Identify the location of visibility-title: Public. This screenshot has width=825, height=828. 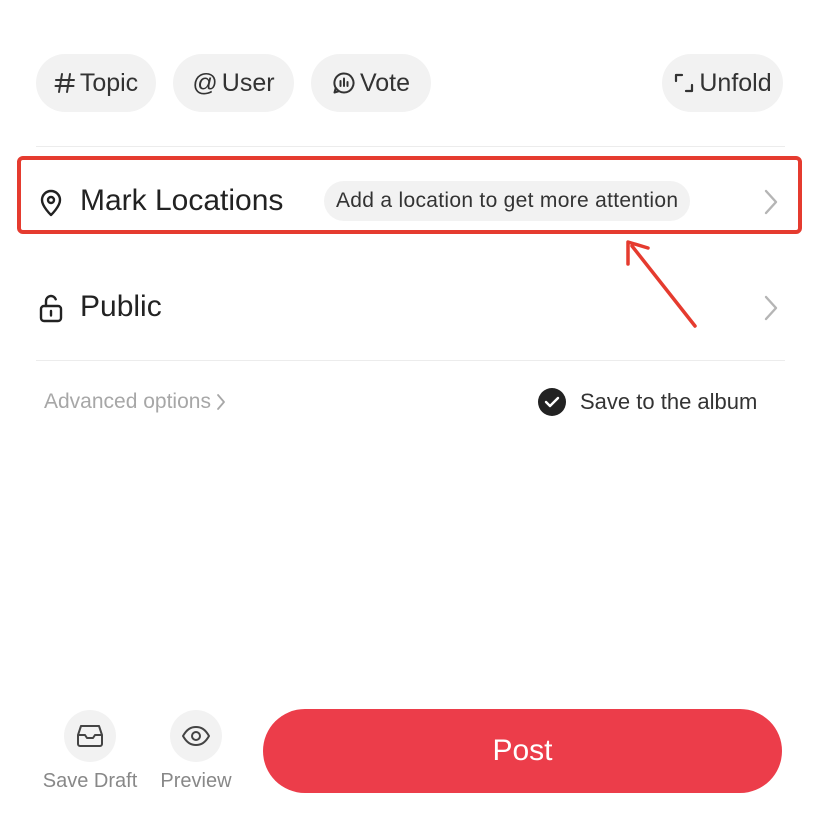
(121, 306).